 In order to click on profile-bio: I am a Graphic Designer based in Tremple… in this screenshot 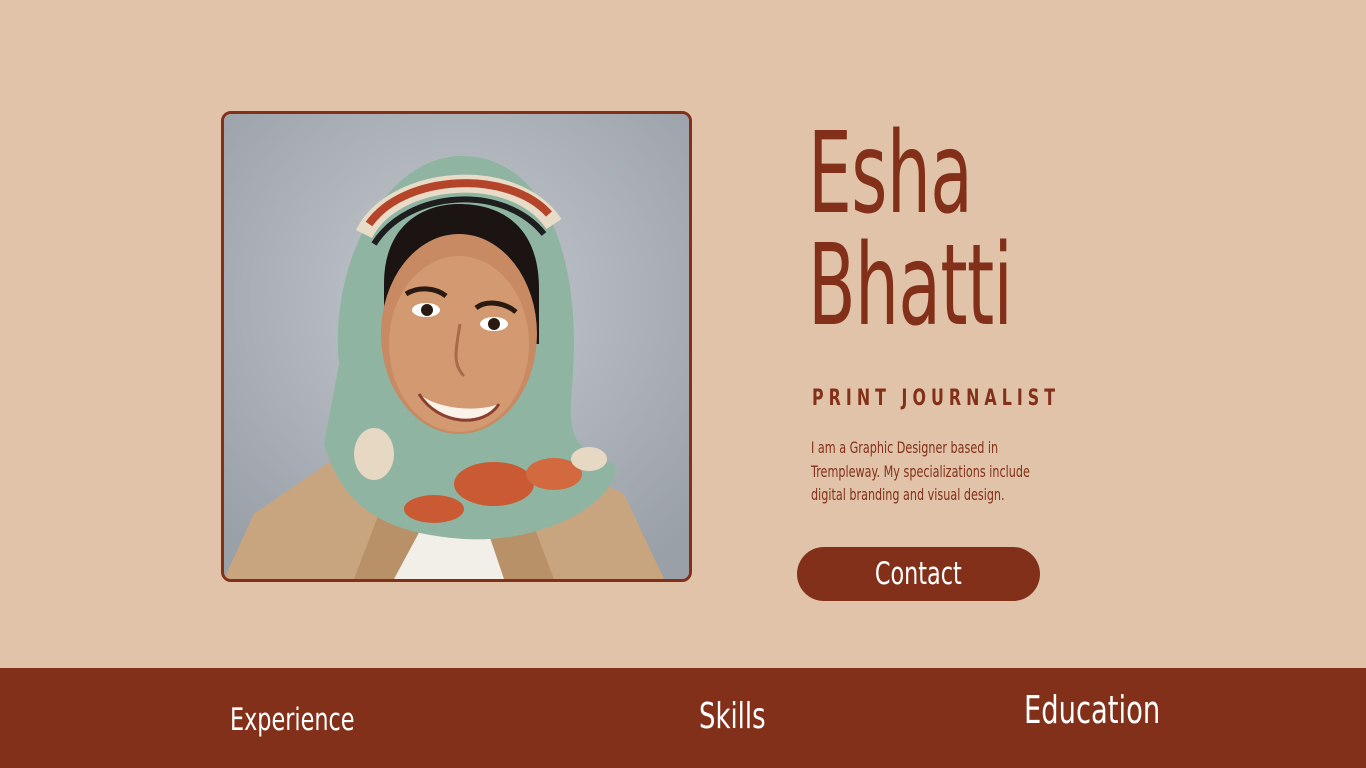, I will do `click(920, 471)`.